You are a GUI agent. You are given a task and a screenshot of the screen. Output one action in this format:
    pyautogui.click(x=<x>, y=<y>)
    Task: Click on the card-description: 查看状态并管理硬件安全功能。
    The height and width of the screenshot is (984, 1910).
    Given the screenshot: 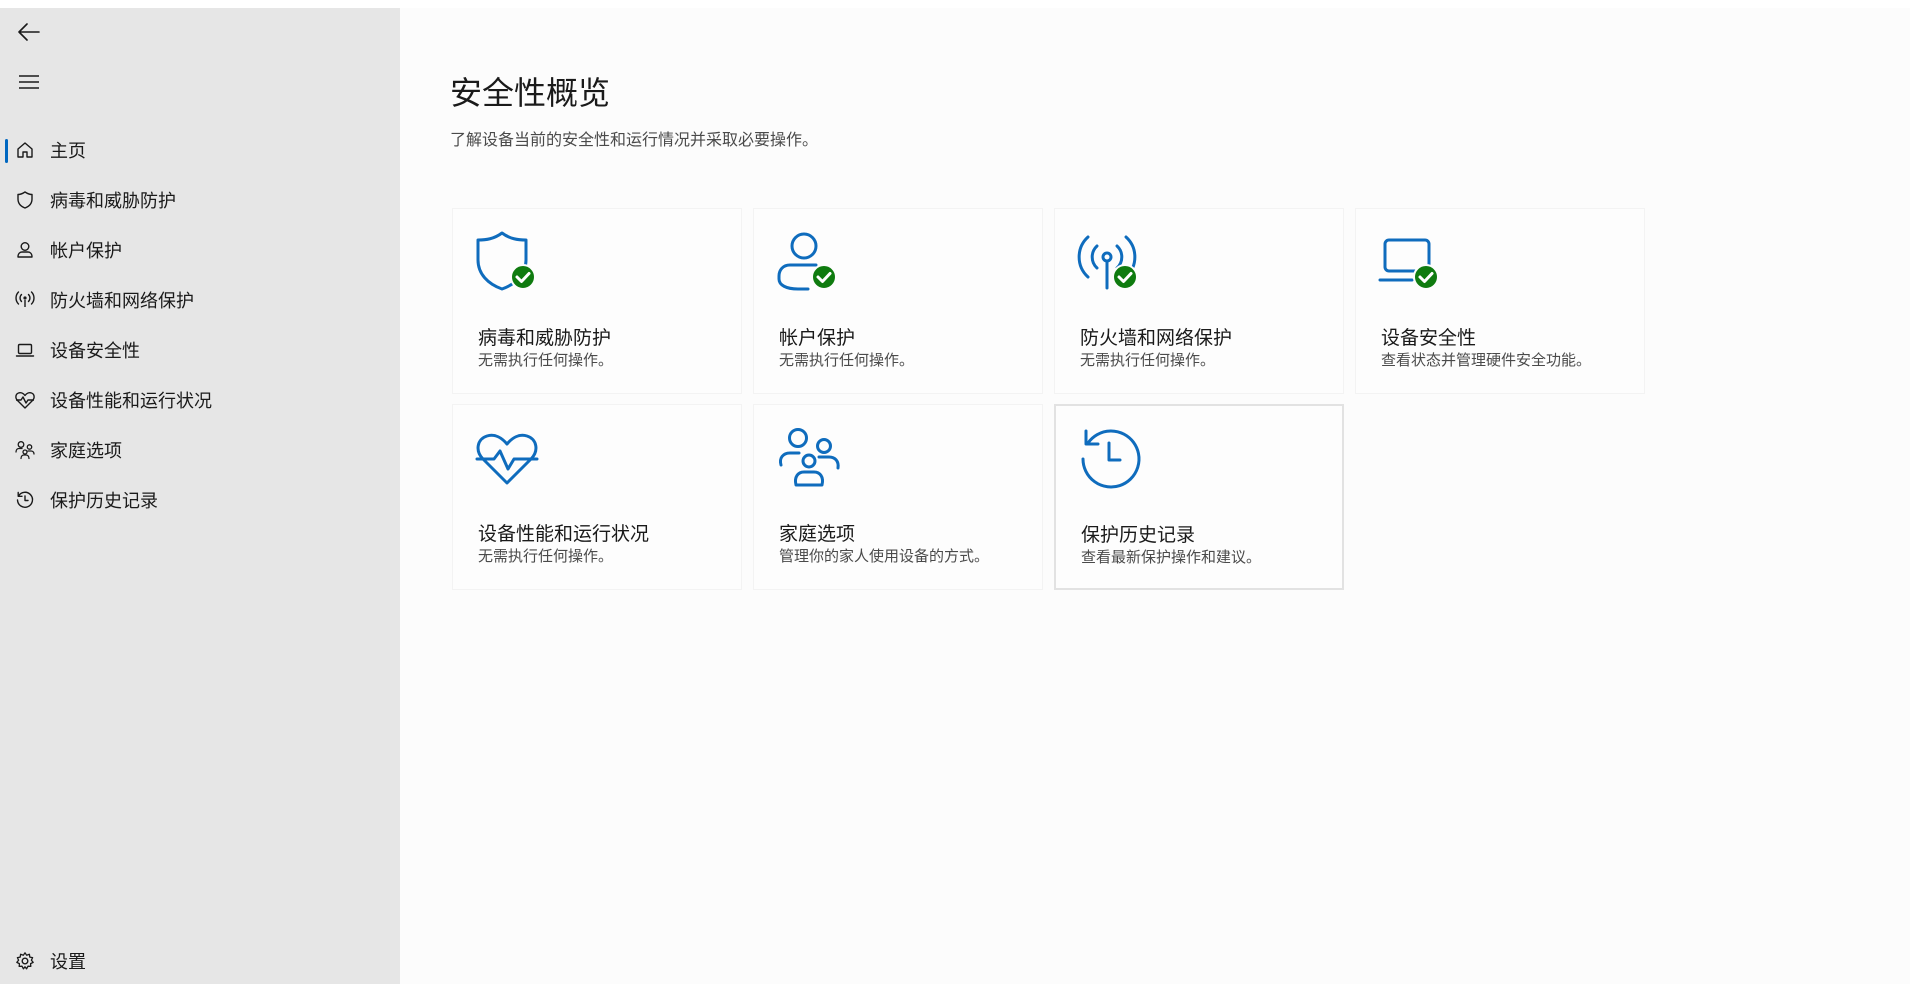 What is the action you would take?
    pyautogui.click(x=1486, y=360)
    